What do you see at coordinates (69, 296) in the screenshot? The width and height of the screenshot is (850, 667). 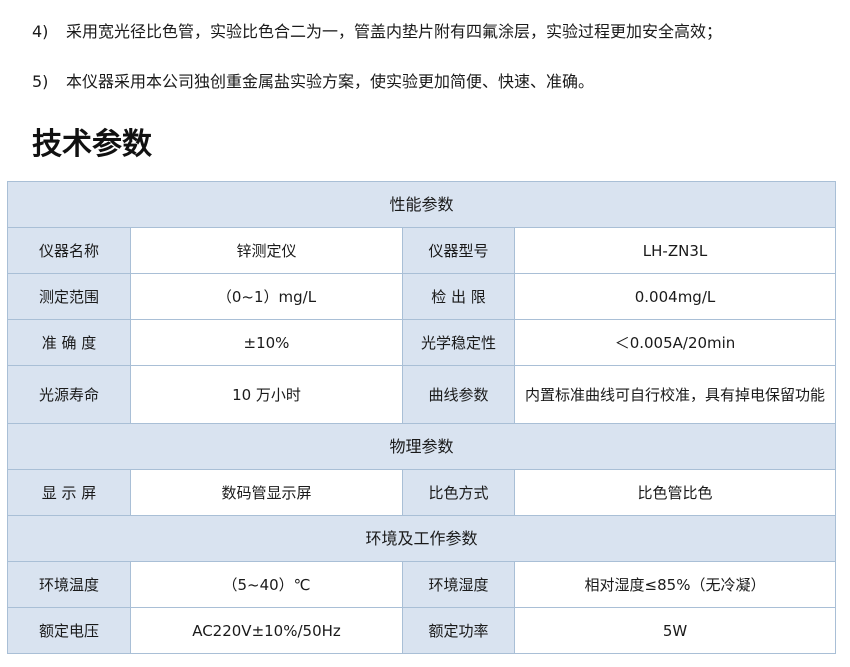 I see `param-label: 测定范围` at bounding box center [69, 296].